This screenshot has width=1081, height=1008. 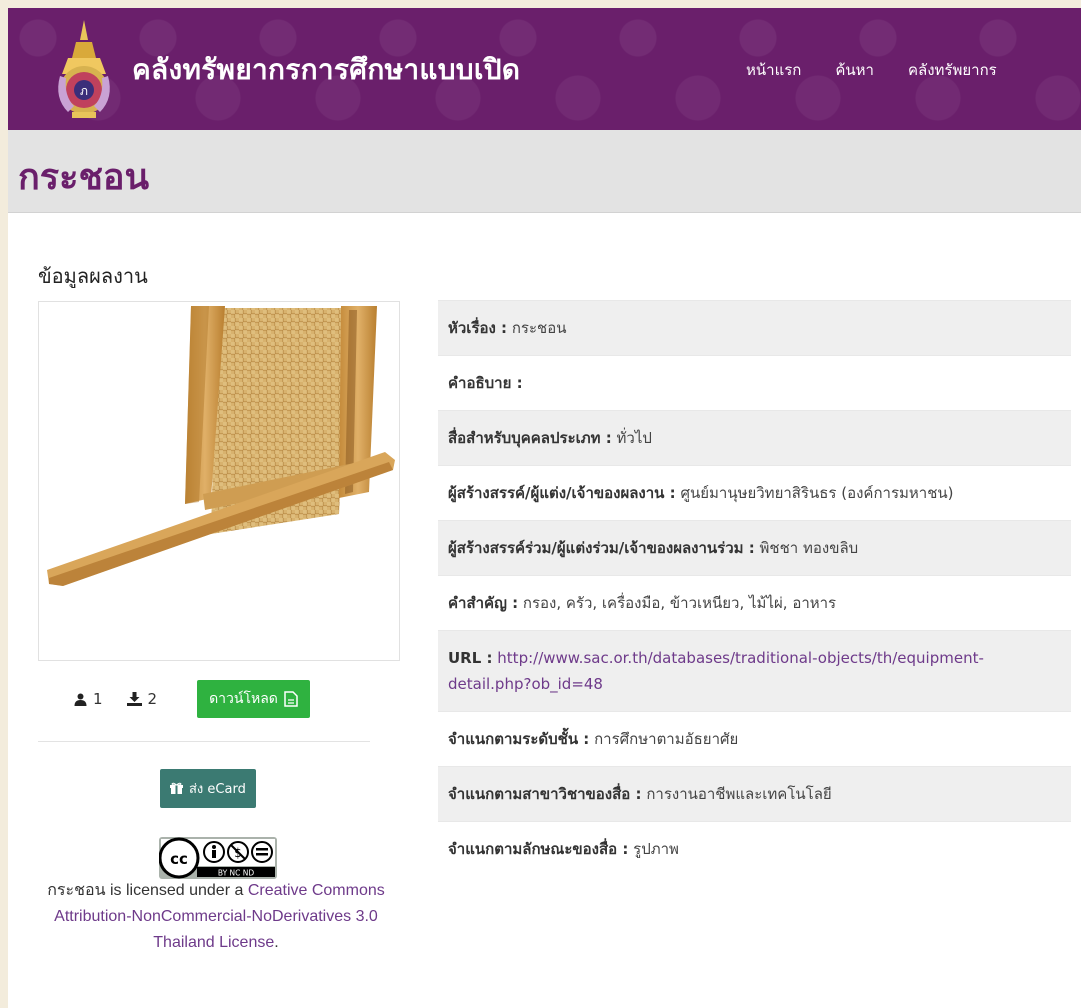 What do you see at coordinates (84, 177) in the screenshot?
I see `page-title: กระชอน` at bounding box center [84, 177].